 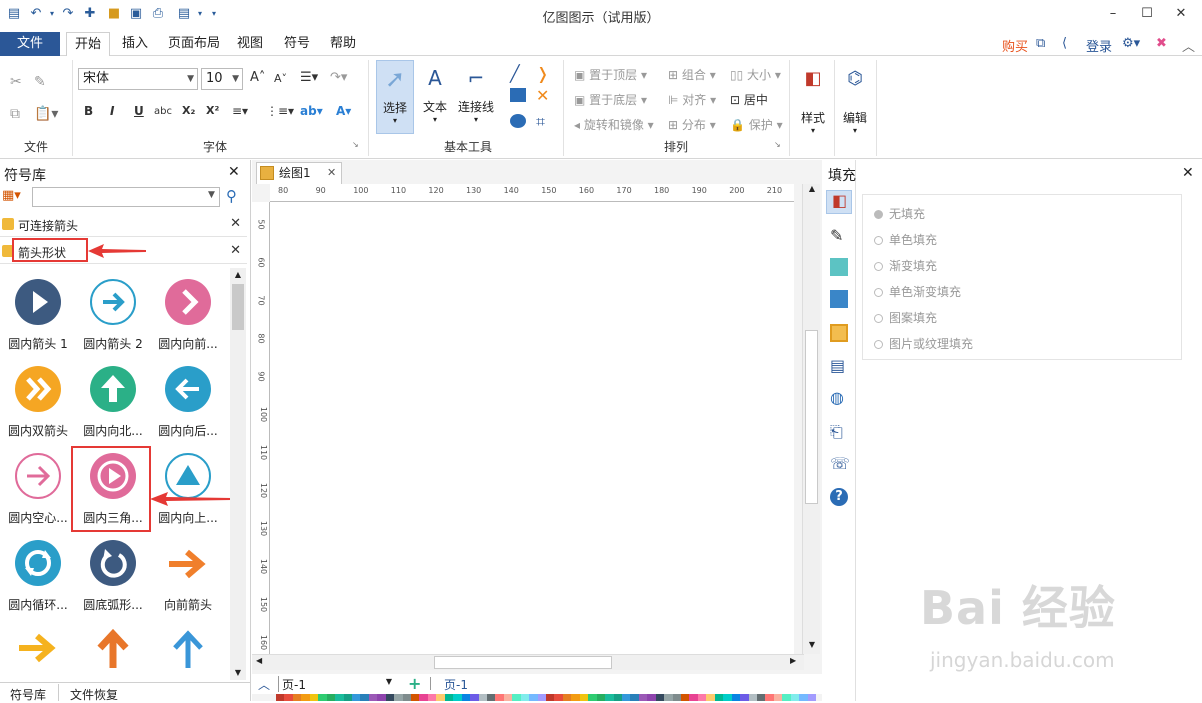 I want to click on hyperlink-icon: ◍, so click(x=839, y=397).